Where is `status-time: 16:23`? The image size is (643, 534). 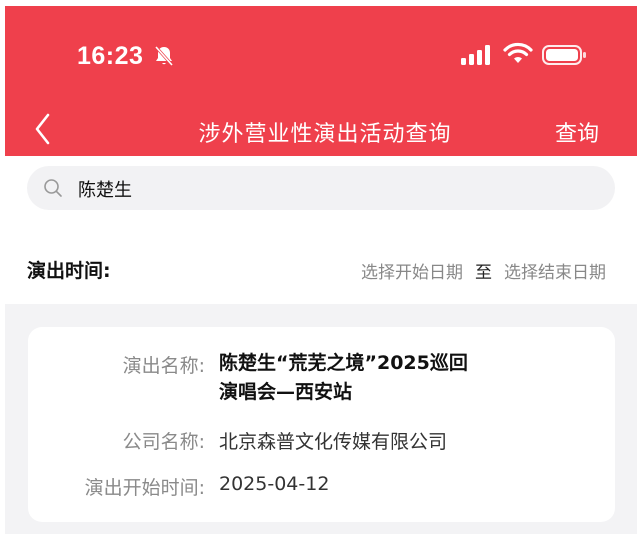 status-time: 16:23 is located at coordinates (110, 56).